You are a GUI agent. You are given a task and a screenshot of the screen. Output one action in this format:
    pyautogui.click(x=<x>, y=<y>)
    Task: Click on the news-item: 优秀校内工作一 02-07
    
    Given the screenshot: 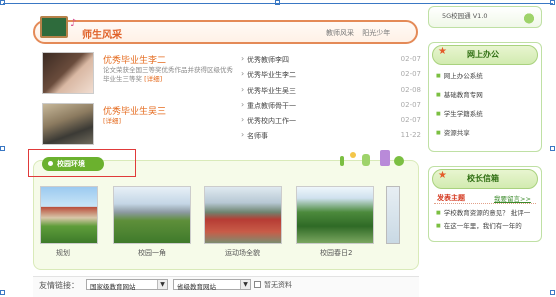 What is the action you would take?
    pyautogui.click(x=331, y=123)
    